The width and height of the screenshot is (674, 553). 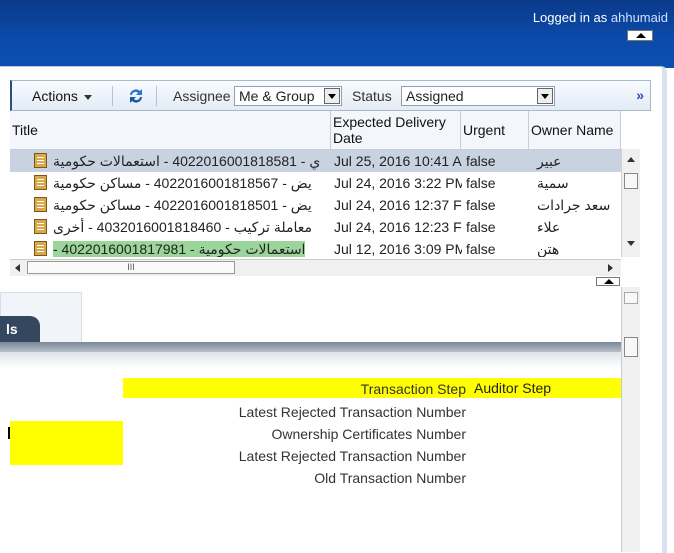 I want to click on top-header: Logged in as ahhumaid, so click(x=337, y=34).